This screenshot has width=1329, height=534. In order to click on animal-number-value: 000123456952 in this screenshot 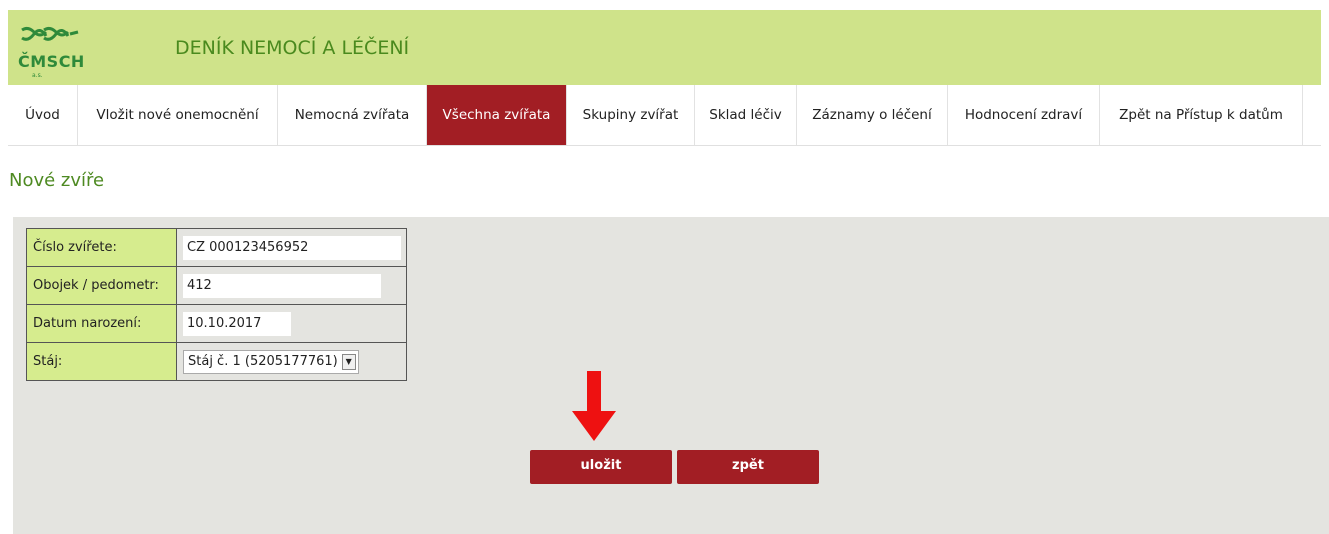, I will do `click(259, 247)`.